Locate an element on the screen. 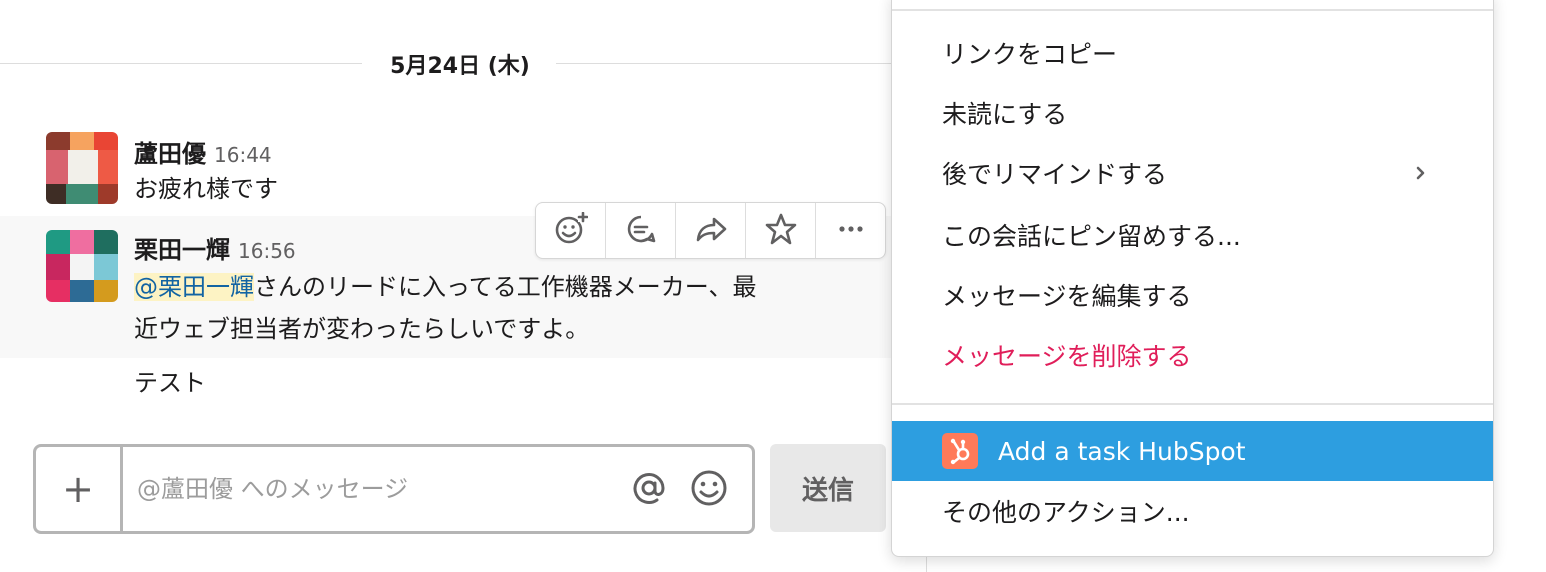 The width and height of the screenshot is (1546, 572). hubspot-icon is located at coordinates (960, 451).